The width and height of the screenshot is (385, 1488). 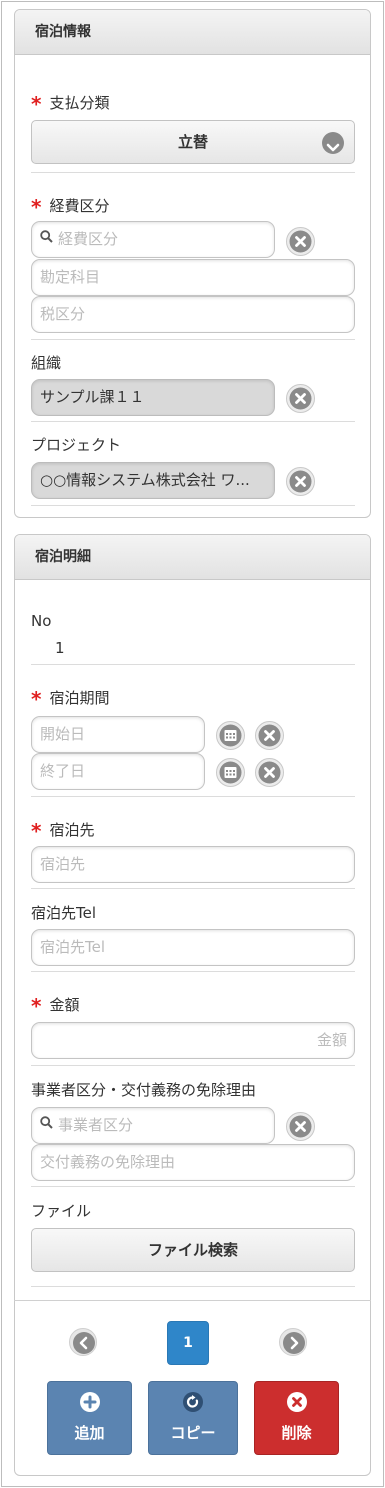 What do you see at coordinates (76, 445) in the screenshot?
I see `project-label: プロジェクト` at bounding box center [76, 445].